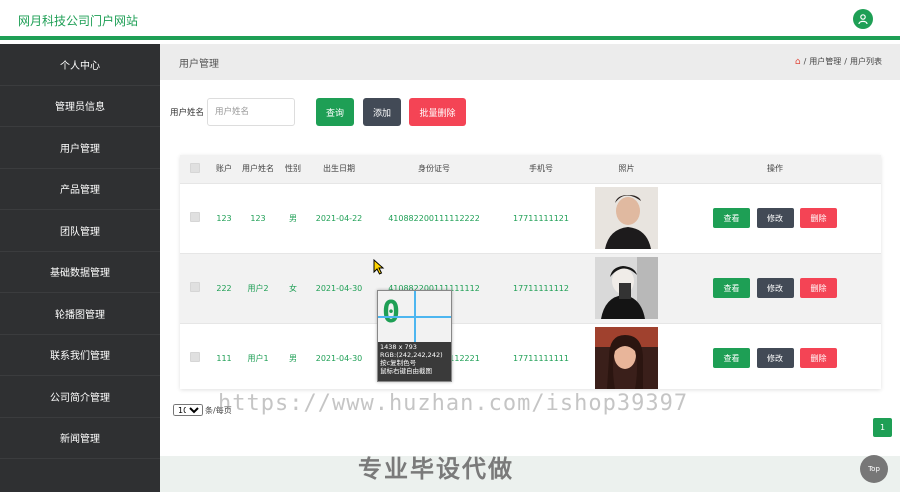 Image resolution: width=900 pixels, height=492 pixels. What do you see at coordinates (775, 169) in the screenshot?
I see `col-header-actions: 操作` at bounding box center [775, 169].